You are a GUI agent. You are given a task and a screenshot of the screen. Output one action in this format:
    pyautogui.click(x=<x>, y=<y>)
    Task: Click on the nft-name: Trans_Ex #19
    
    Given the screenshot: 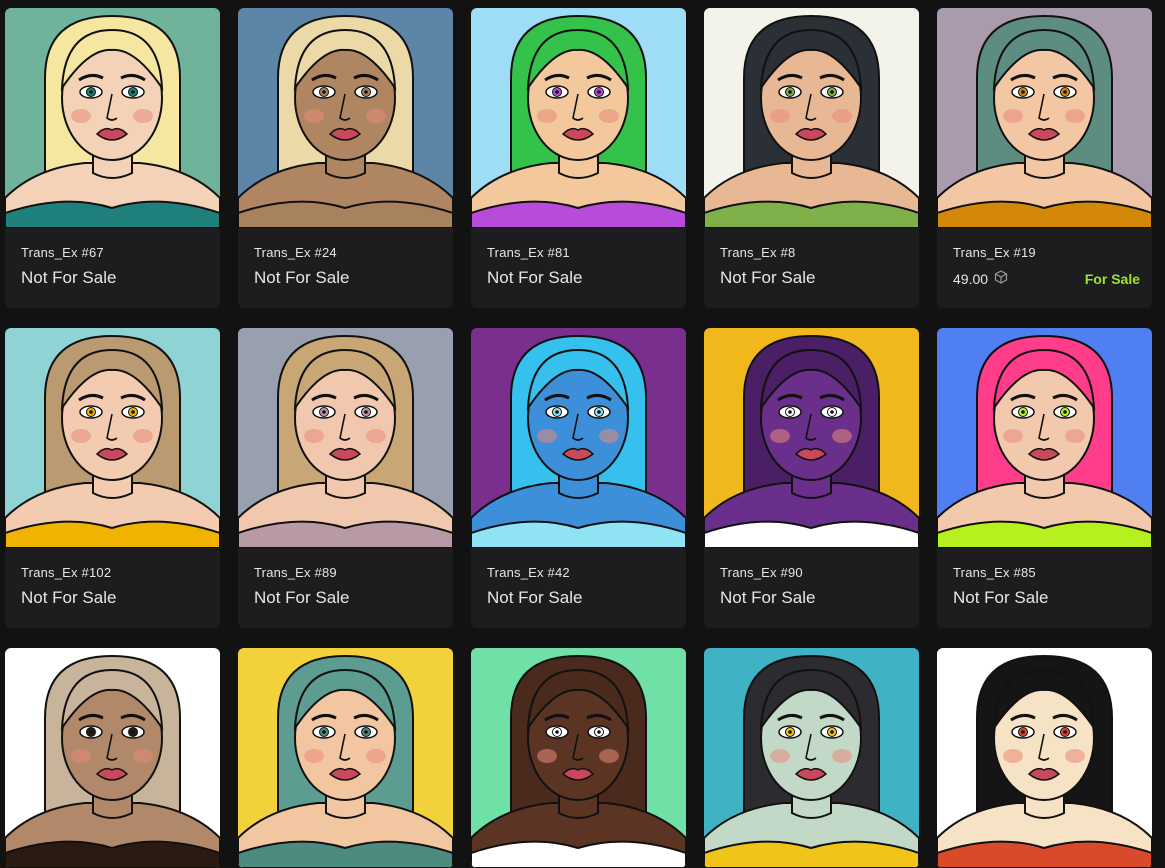 What is the action you would take?
    pyautogui.click(x=994, y=252)
    